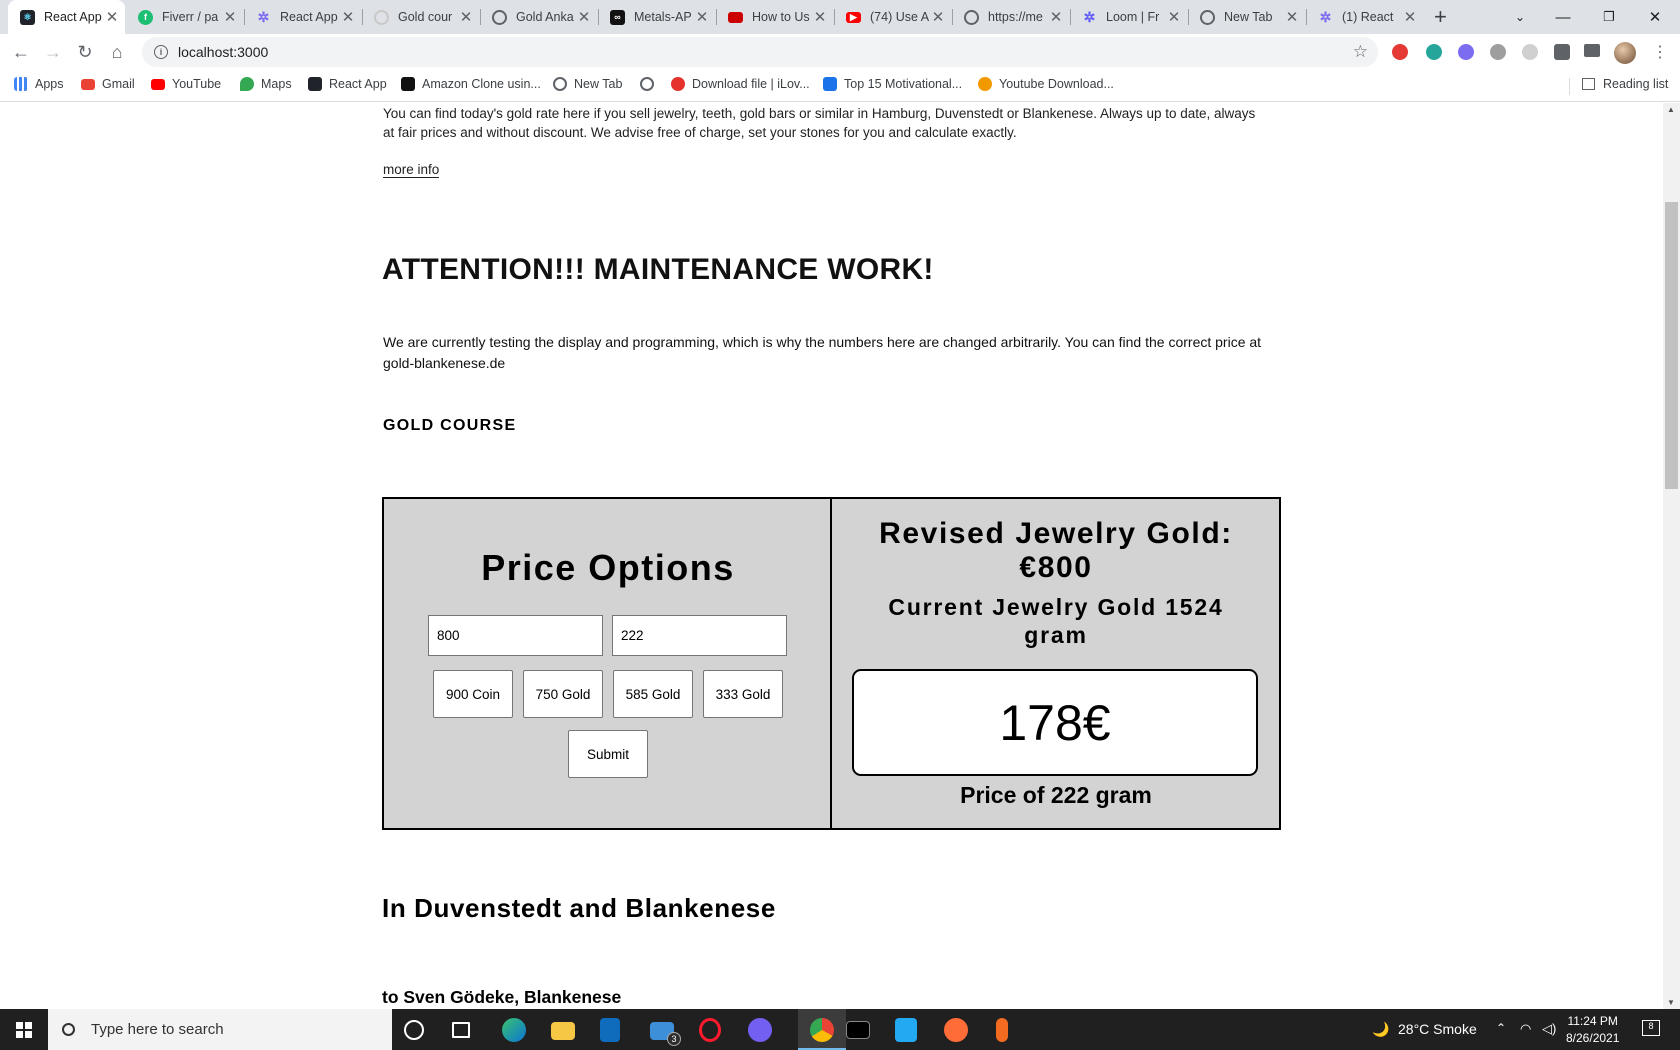  What do you see at coordinates (1466, 52) in the screenshot?
I see `react-devtools-icon` at bounding box center [1466, 52].